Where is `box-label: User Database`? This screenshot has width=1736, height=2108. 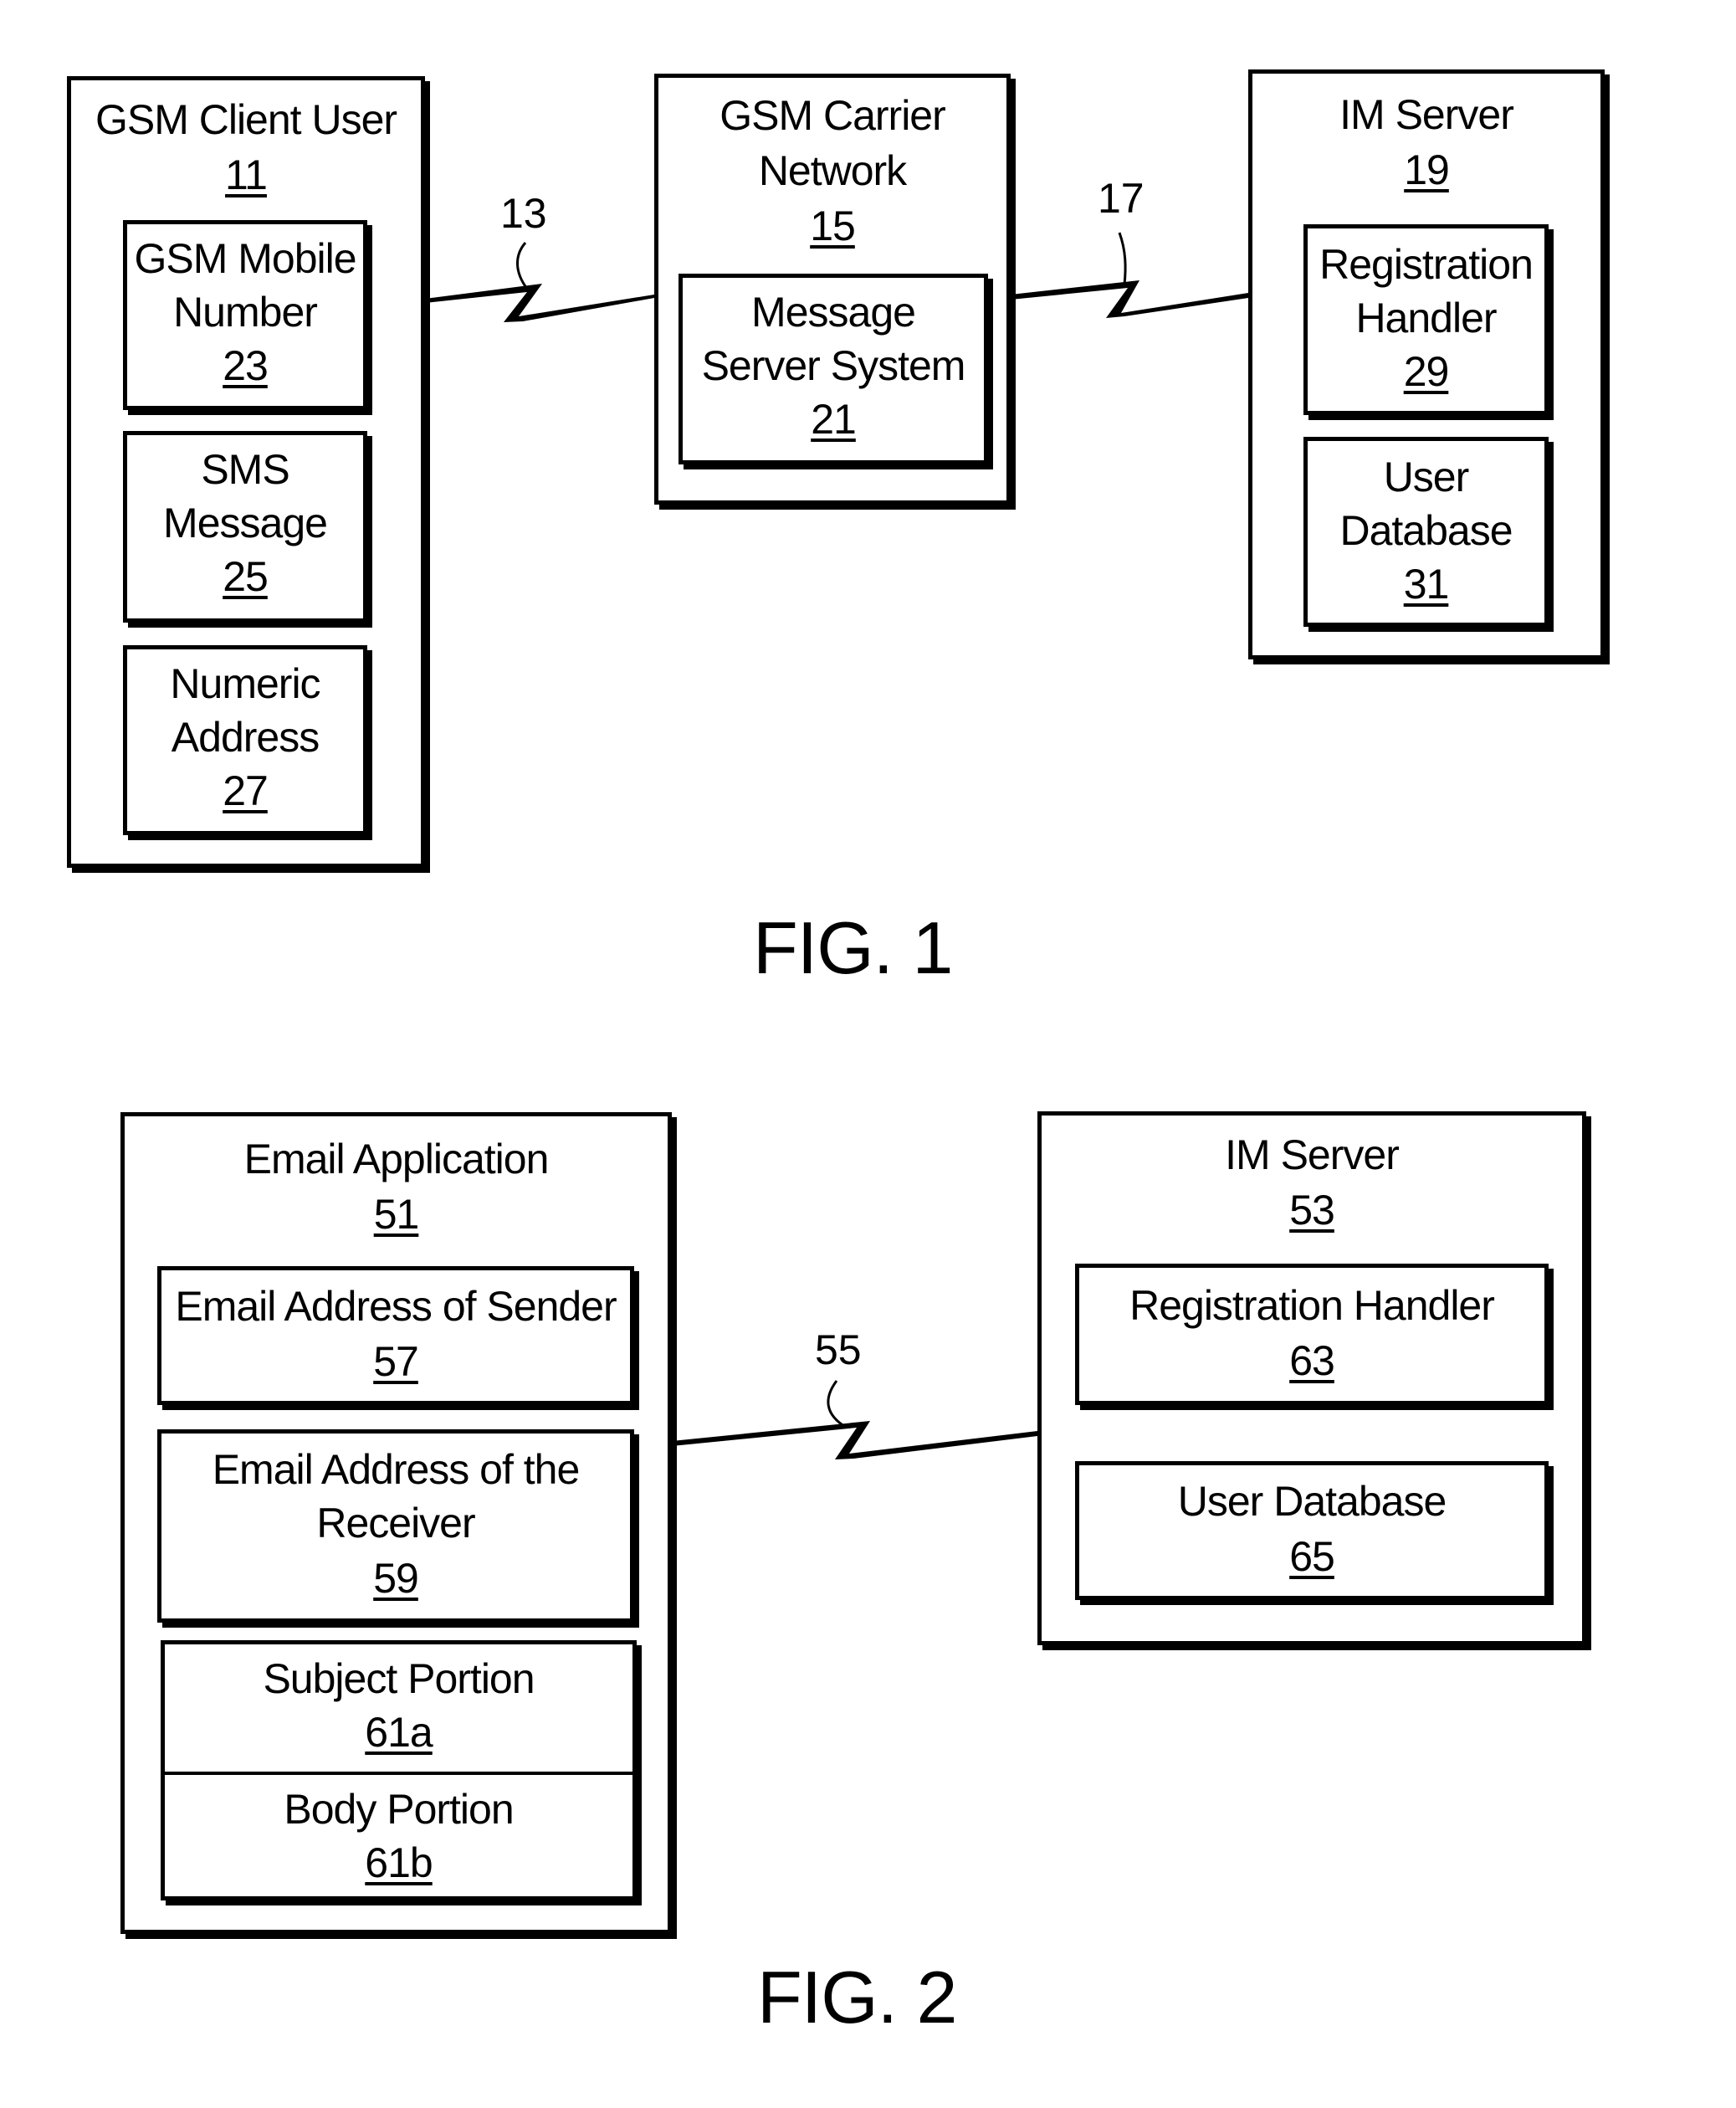
box-label: User Database is located at coordinates (1312, 1502).